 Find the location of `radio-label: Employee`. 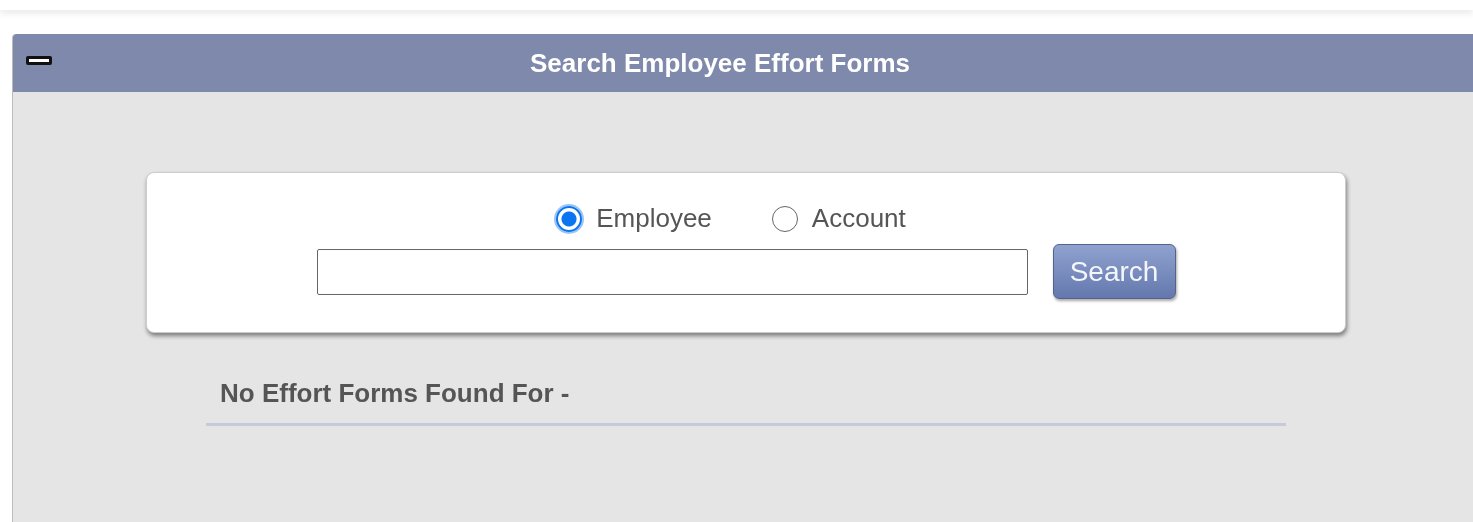

radio-label: Employee is located at coordinates (654, 218).